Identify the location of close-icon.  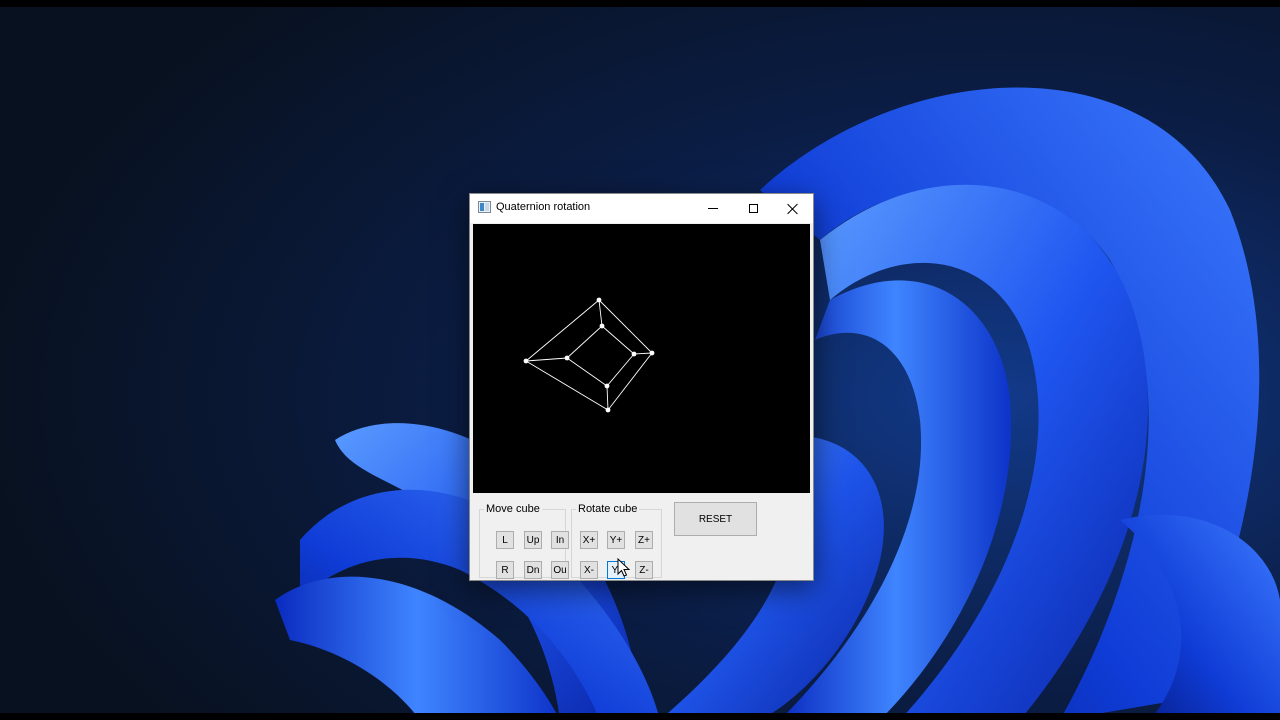
(793, 209).